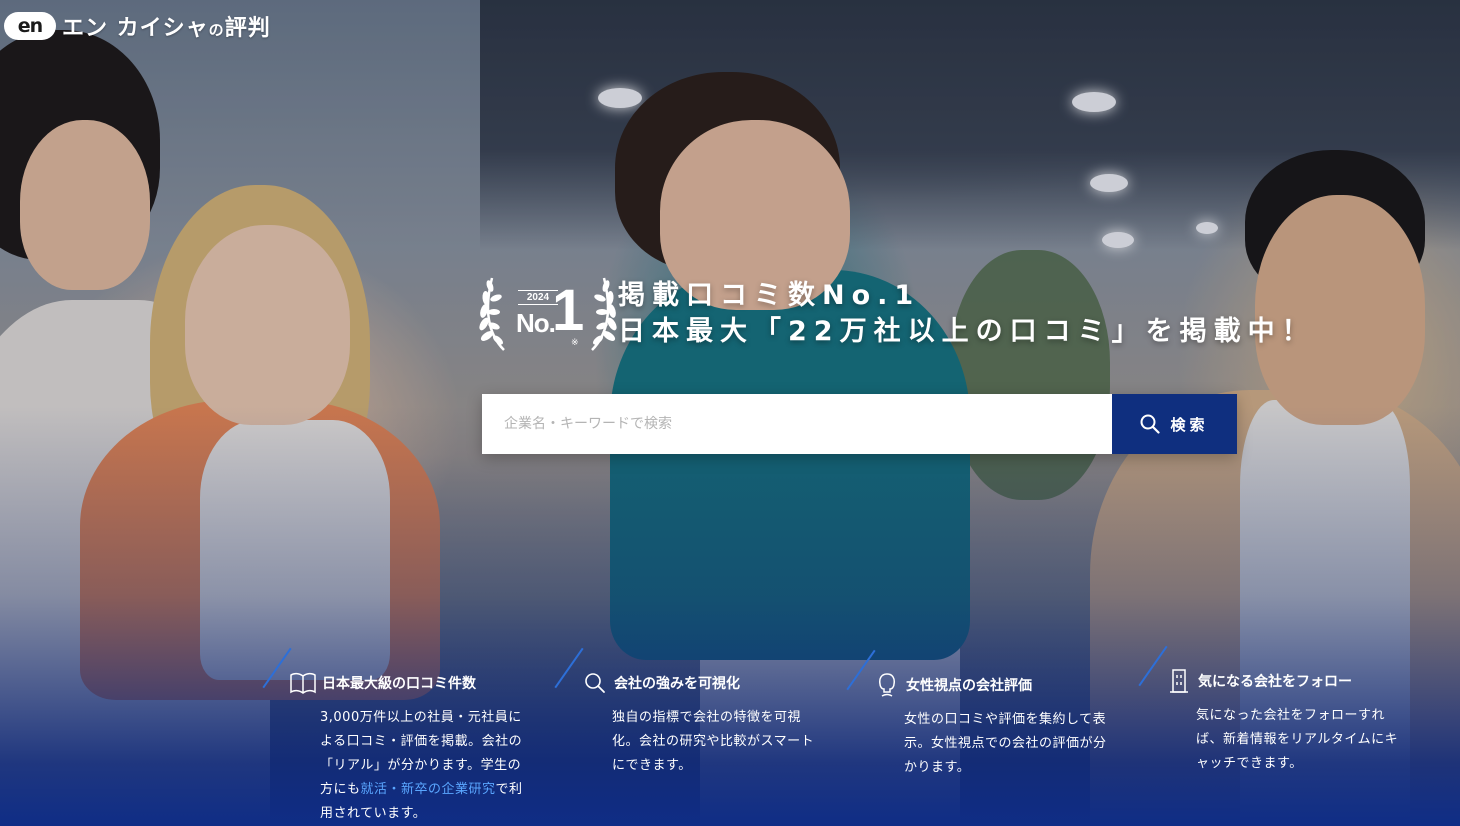 The width and height of the screenshot is (1460, 826). I want to click on feature-title: 日本最大級の口コミ件数, so click(399, 684).